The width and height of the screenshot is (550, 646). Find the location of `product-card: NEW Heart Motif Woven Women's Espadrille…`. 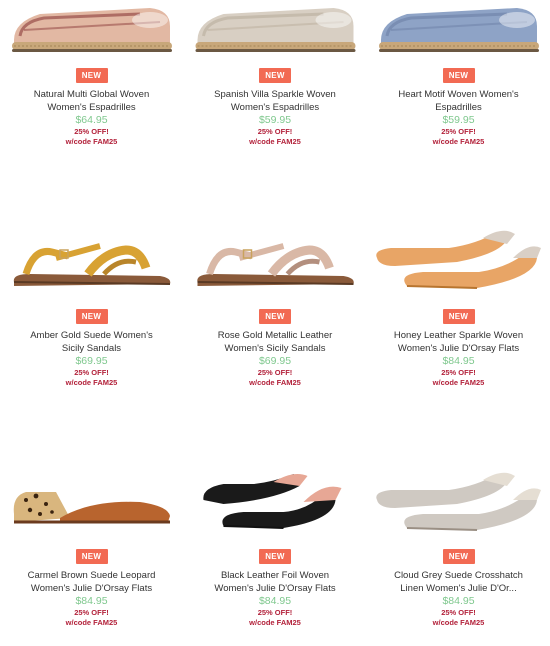

product-card: NEW Heart Motif Woven Women's Espadrille… is located at coordinates (458, 114).